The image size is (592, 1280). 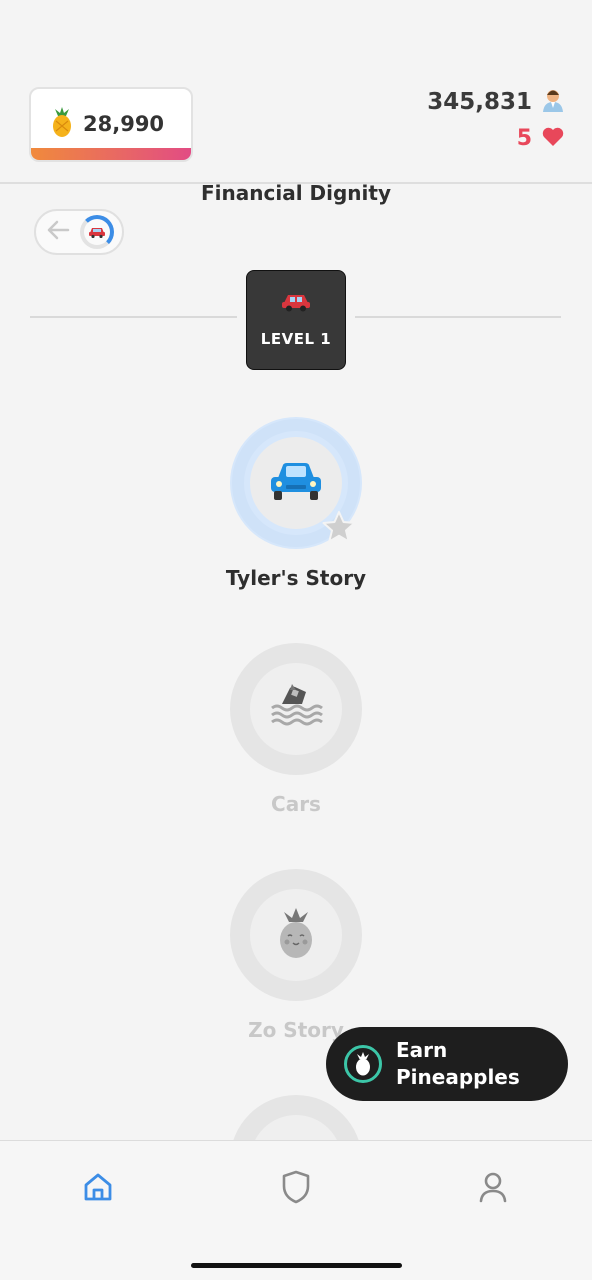 What do you see at coordinates (458, 317) in the screenshot?
I see `level-divider-right` at bounding box center [458, 317].